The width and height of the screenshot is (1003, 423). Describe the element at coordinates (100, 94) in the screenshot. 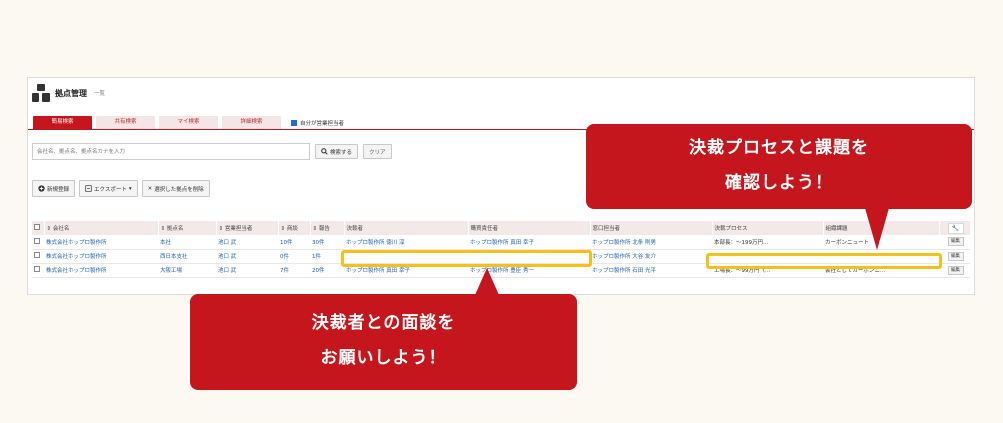

I see `page-subtitle: 一覧` at that location.